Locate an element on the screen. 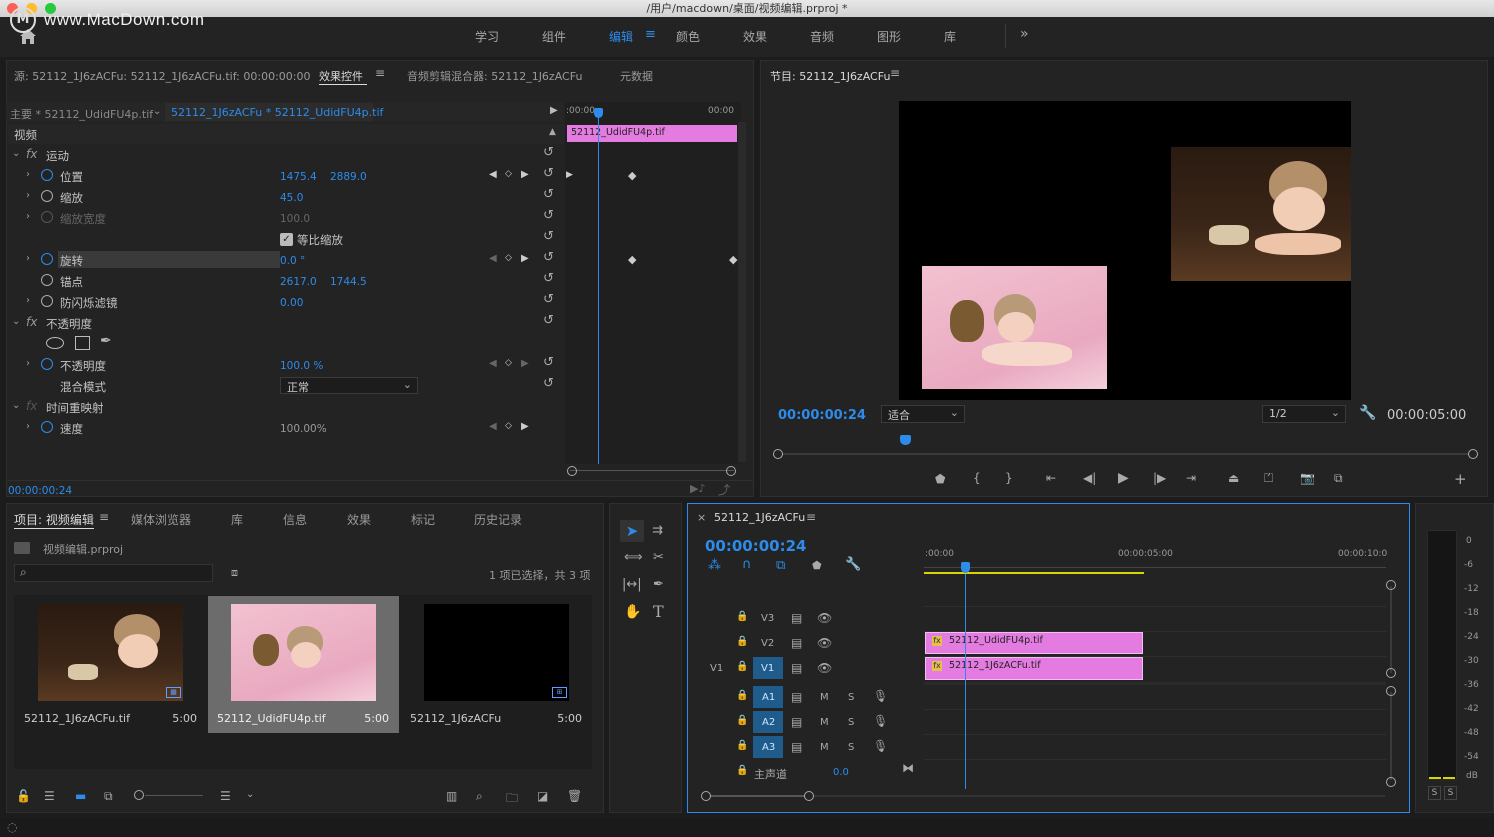 This screenshot has height=837, width=1494. play-audio-icon: ▶♪ is located at coordinates (697, 488).